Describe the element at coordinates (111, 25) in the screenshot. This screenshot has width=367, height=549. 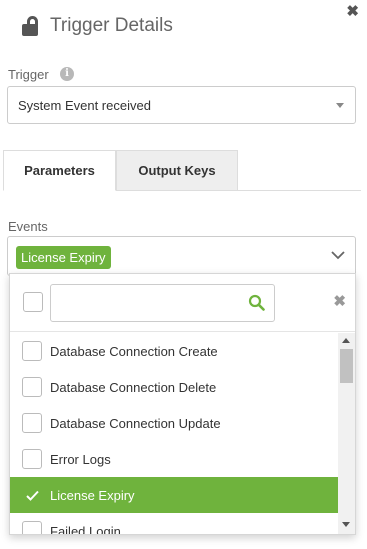
I see `page-title: Trigger Details` at that location.